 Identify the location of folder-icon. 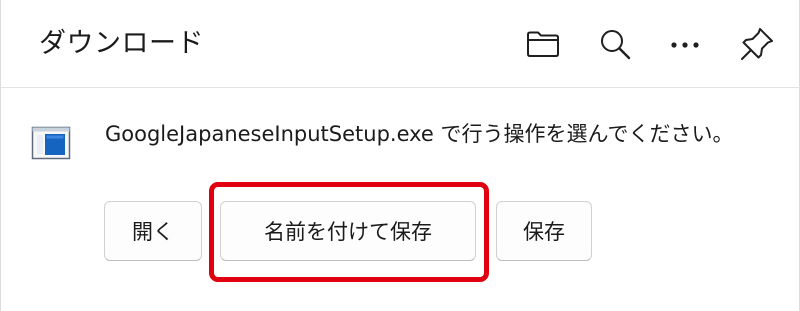
(543, 44).